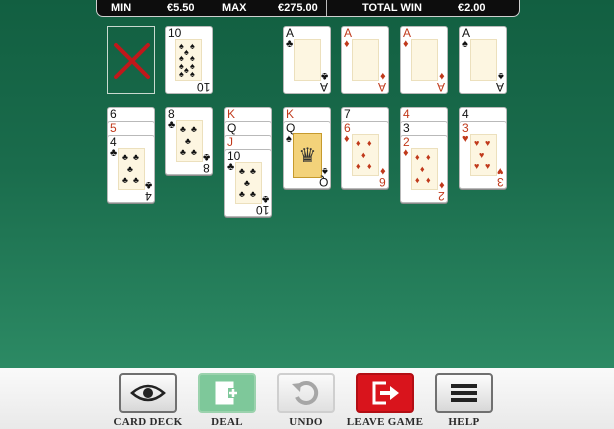 This screenshot has height=429, width=614. I want to click on help-label: HELP, so click(464, 422).